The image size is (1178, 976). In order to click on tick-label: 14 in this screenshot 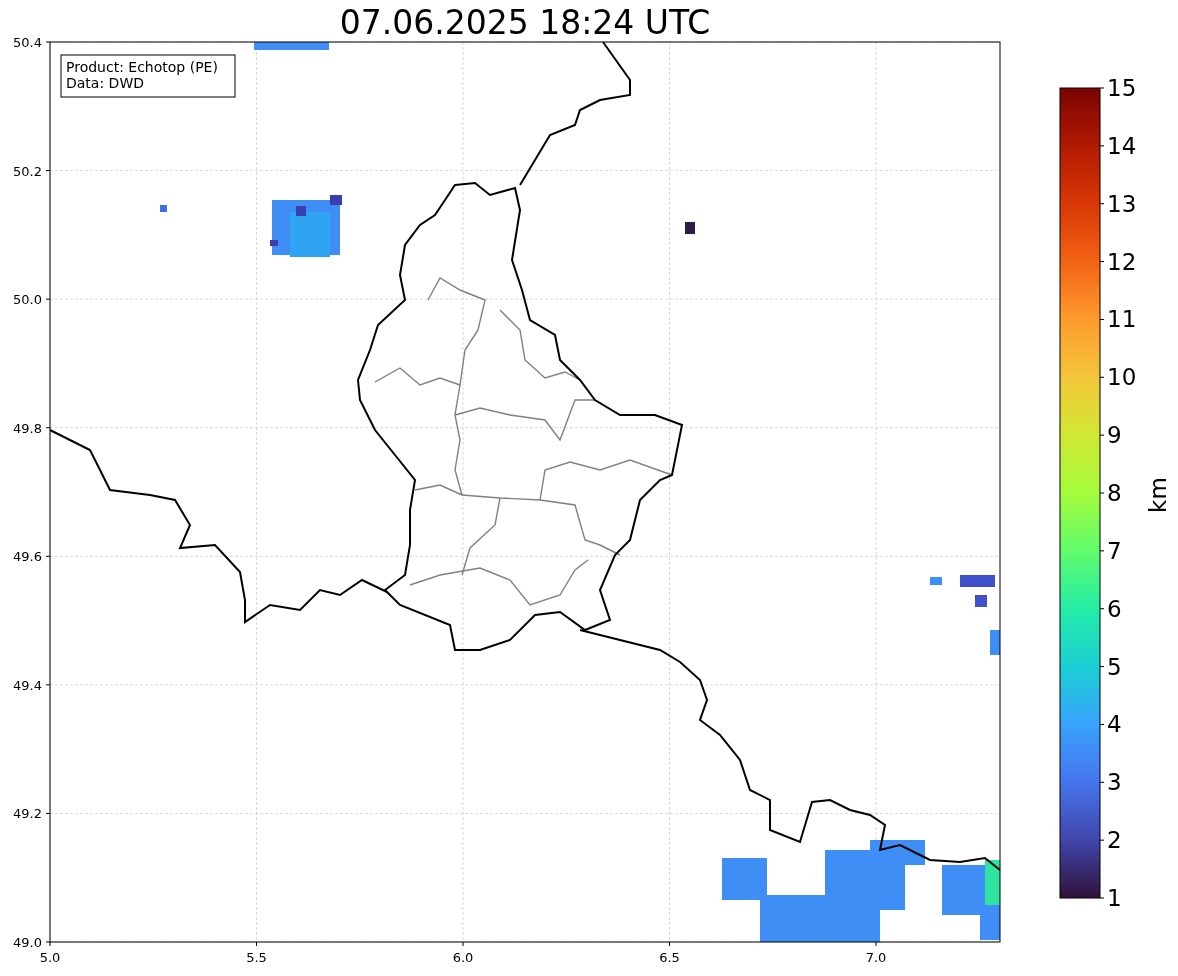, I will do `click(1122, 145)`.